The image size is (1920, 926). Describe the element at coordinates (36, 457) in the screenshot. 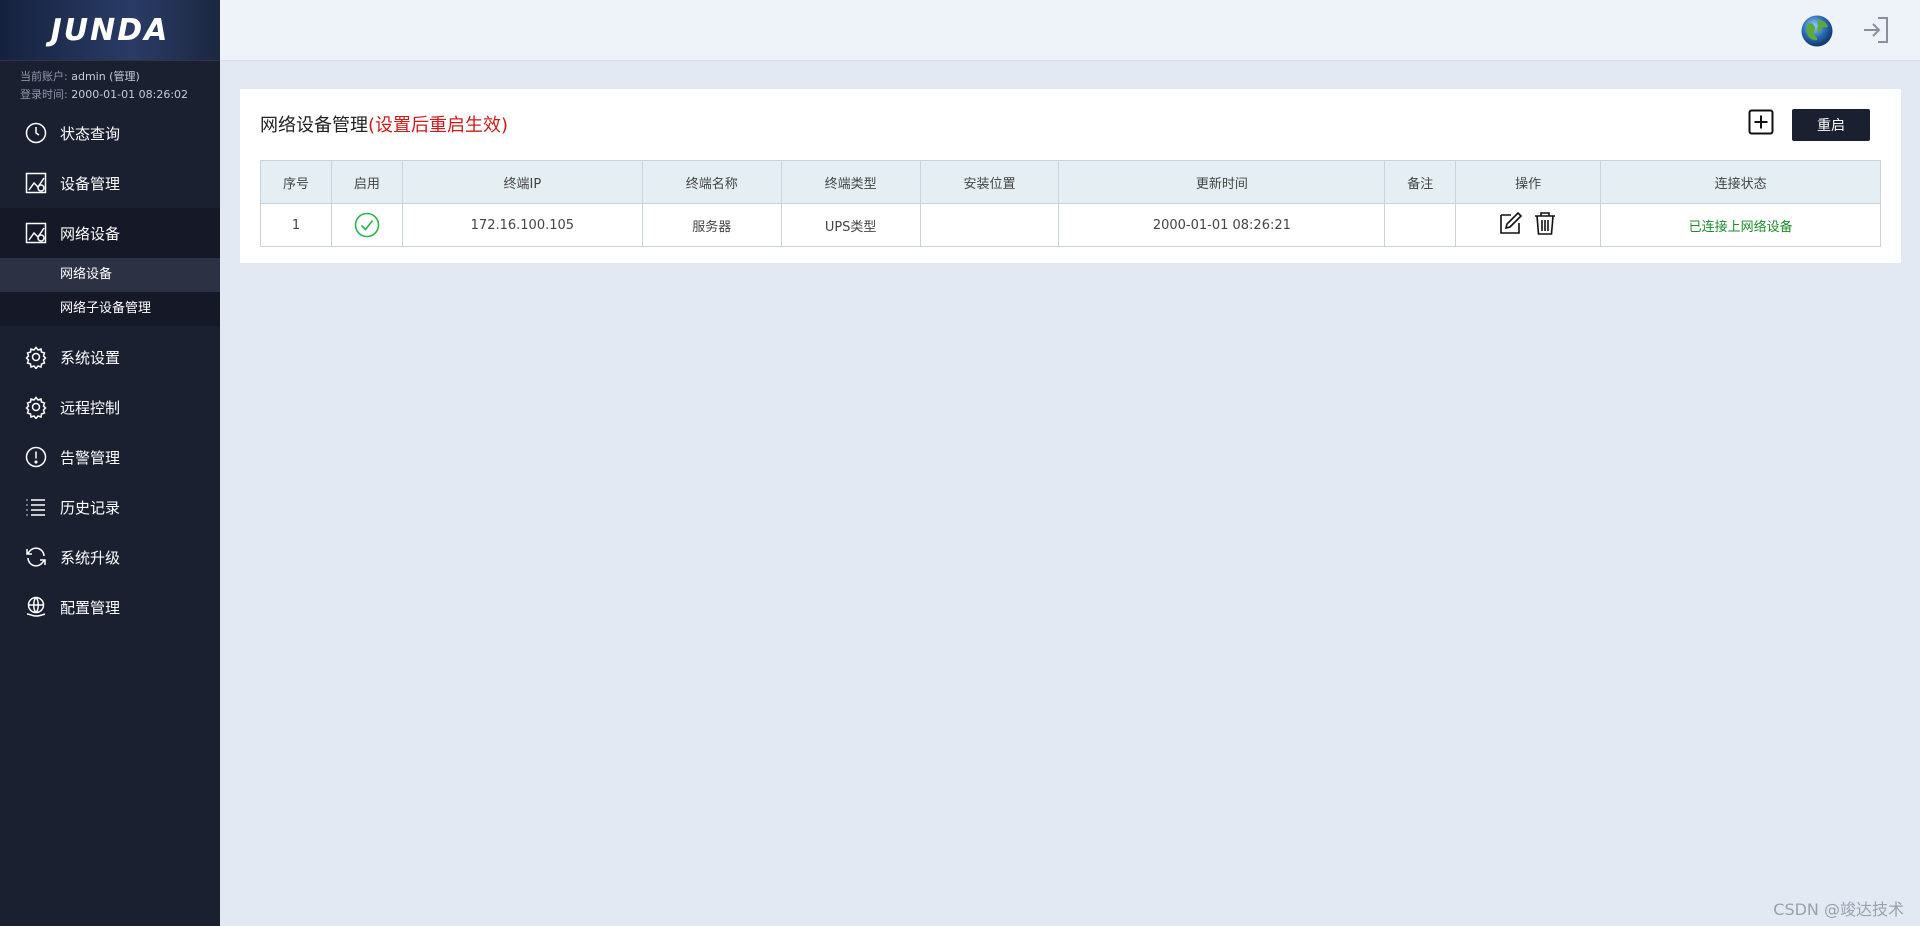

I see `alert-icon` at that location.